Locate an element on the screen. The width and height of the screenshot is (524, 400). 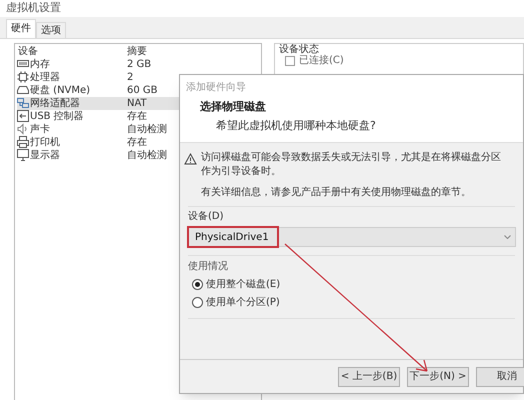
device-dropdown: PhysicalDrive1 is located at coordinates (352, 237).